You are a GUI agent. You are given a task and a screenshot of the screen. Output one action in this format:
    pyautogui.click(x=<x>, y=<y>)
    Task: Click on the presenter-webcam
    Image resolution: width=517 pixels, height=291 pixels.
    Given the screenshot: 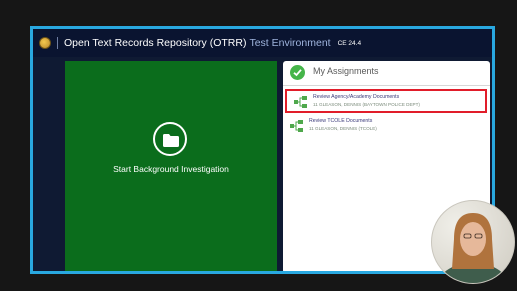 What is the action you would take?
    pyautogui.click(x=473, y=242)
    